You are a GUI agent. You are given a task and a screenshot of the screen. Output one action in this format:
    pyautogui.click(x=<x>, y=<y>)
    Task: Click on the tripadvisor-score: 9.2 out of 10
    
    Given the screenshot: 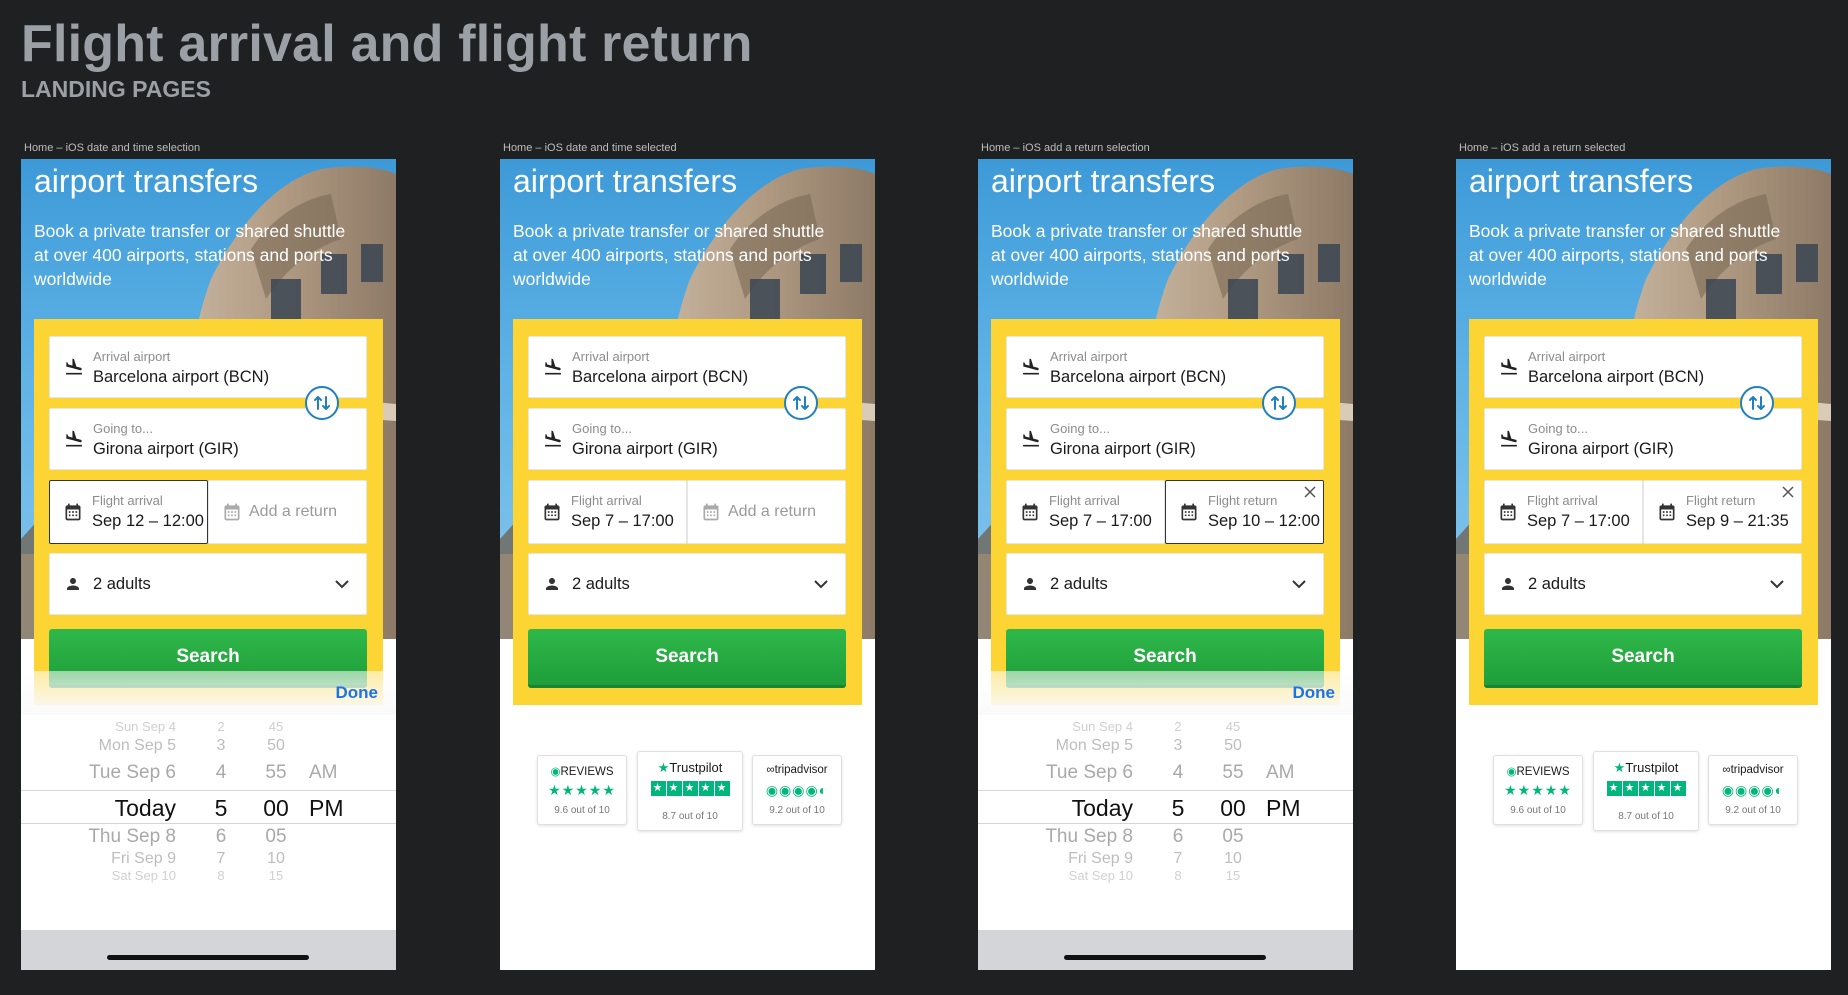 What is the action you would take?
    pyautogui.click(x=797, y=810)
    